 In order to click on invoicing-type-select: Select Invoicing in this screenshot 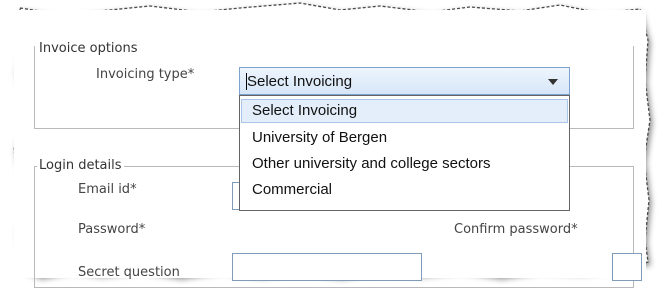, I will do `click(404, 81)`.